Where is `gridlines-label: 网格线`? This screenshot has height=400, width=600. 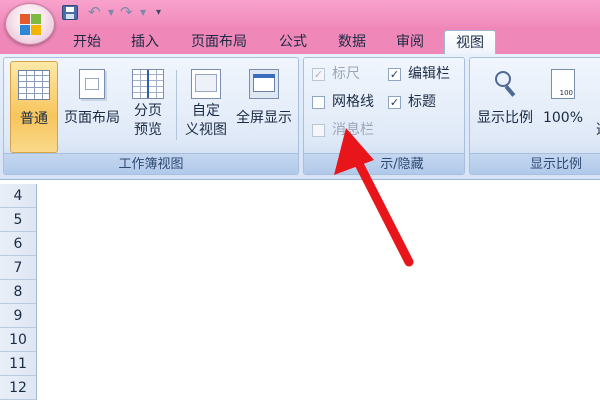 gridlines-label: 网格线 is located at coordinates (353, 102).